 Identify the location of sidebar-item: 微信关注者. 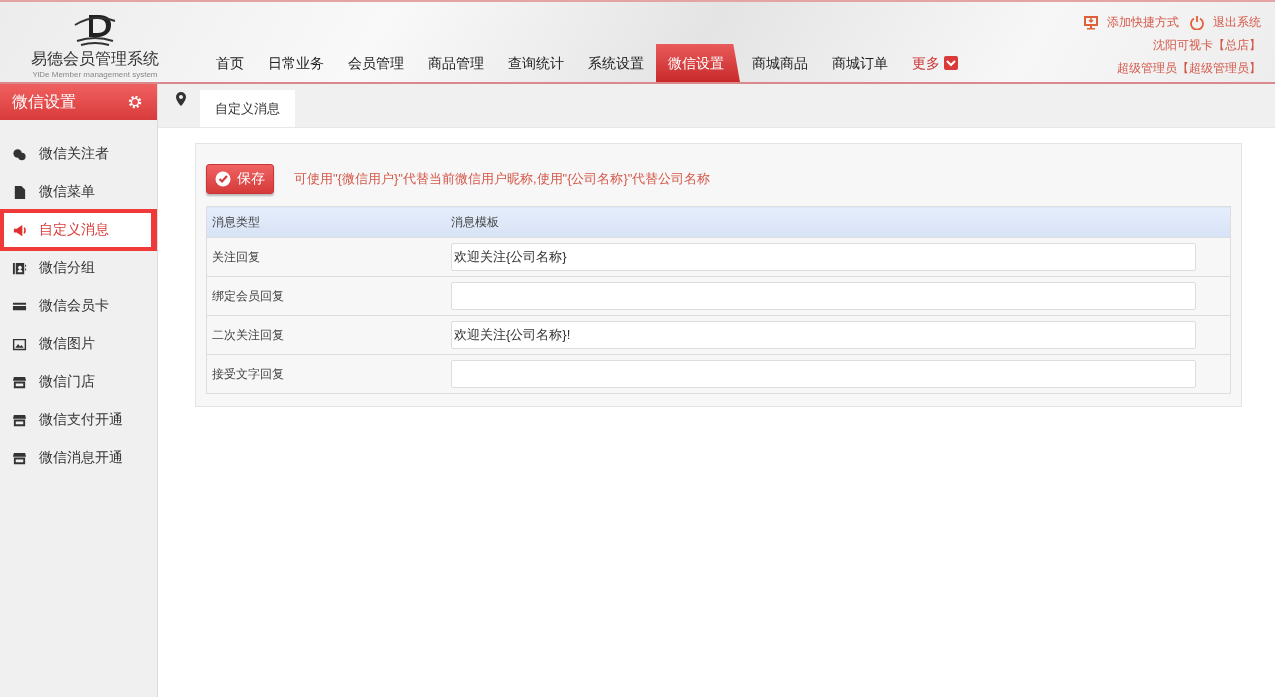
(78, 154).